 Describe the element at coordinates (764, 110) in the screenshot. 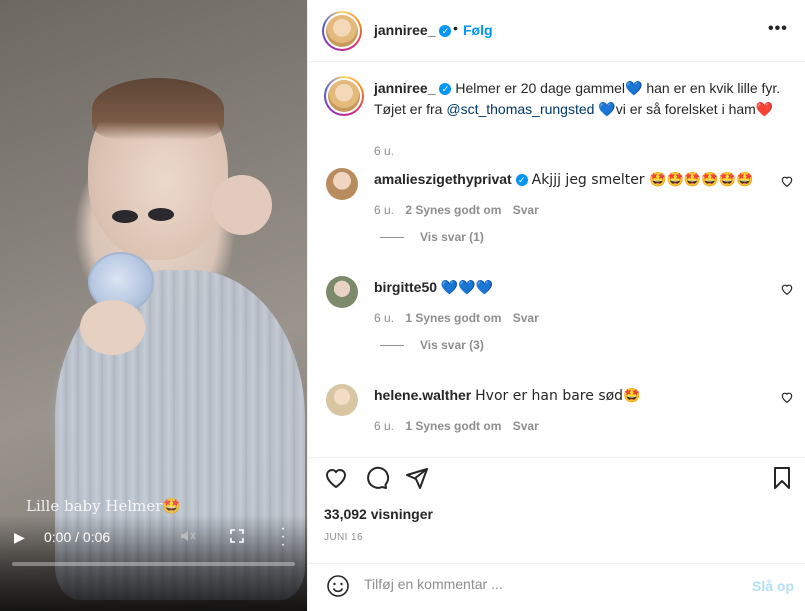

I see `red-heart-emoji: ❤️` at that location.